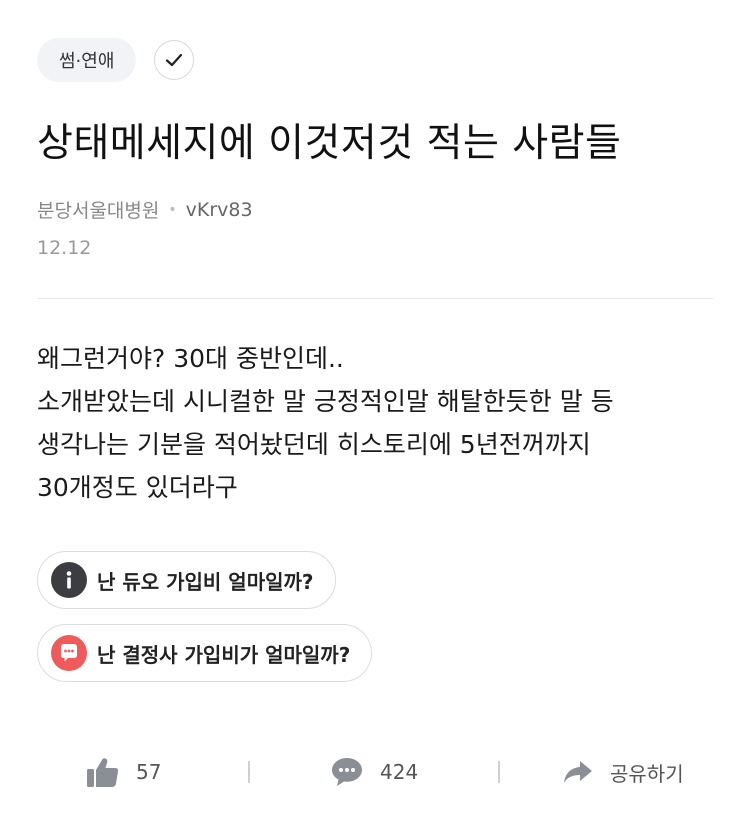  Describe the element at coordinates (149, 772) in the screenshot. I see `like-count: 57` at that location.